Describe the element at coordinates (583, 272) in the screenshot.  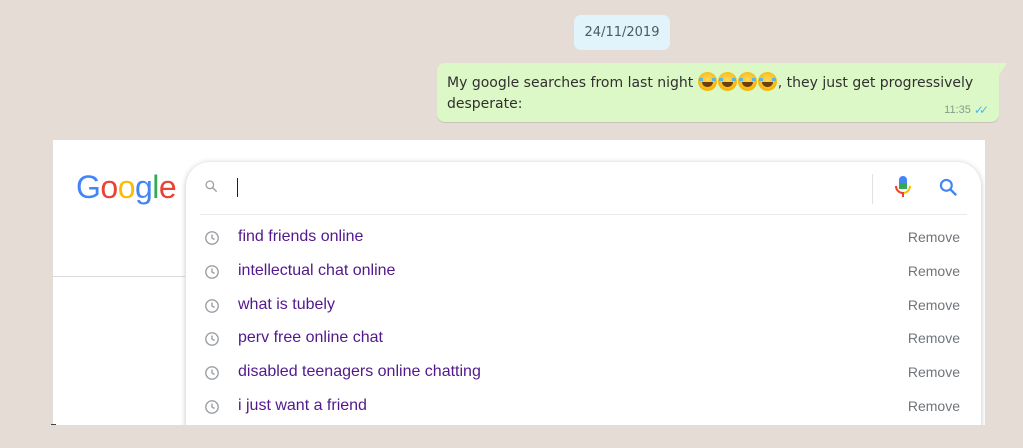
I see `suggestion-item: intellectual chat online Remove` at that location.